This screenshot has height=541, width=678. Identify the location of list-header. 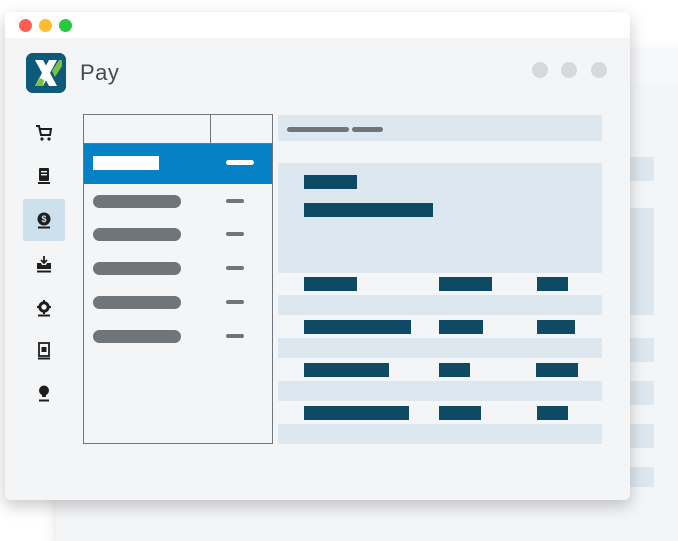
(178, 129).